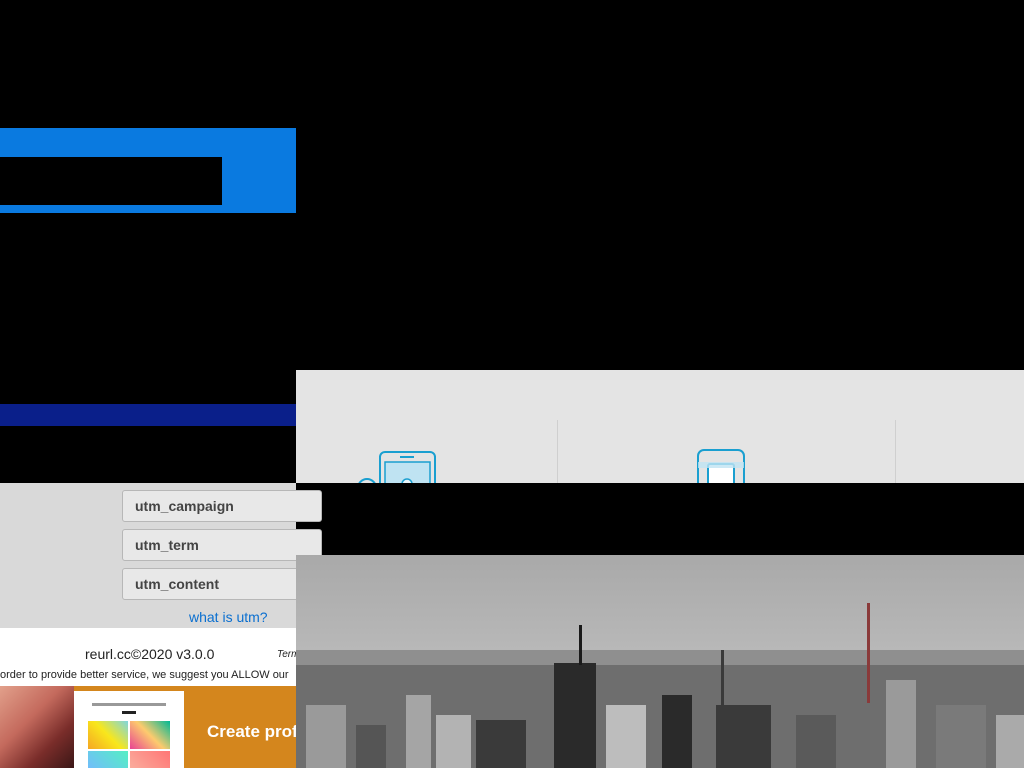 Image resolution: width=1024 pixels, height=768 pixels. I want to click on ad-photo, so click(37, 727).